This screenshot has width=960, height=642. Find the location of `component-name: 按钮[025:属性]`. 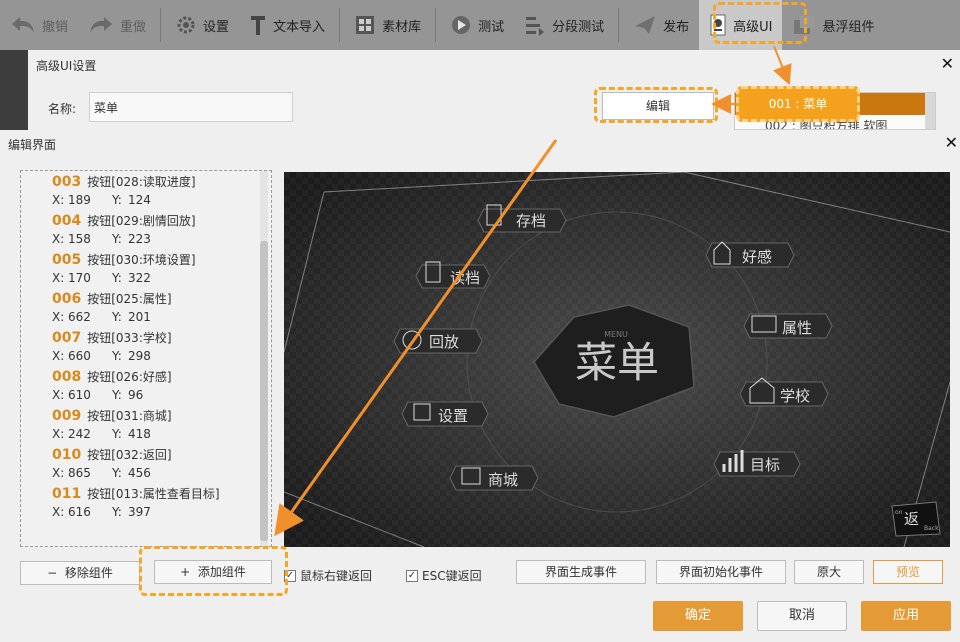

component-name: 按钮[025:属性] is located at coordinates (129, 299).